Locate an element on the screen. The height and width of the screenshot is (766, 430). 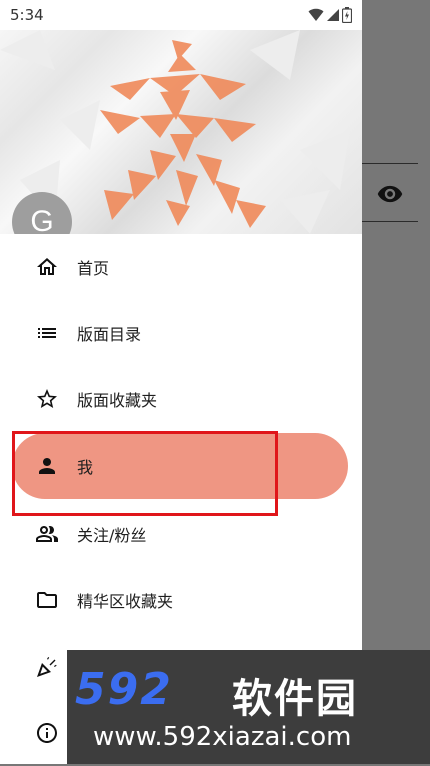
celebration-icon is located at coordinates (47, 667).